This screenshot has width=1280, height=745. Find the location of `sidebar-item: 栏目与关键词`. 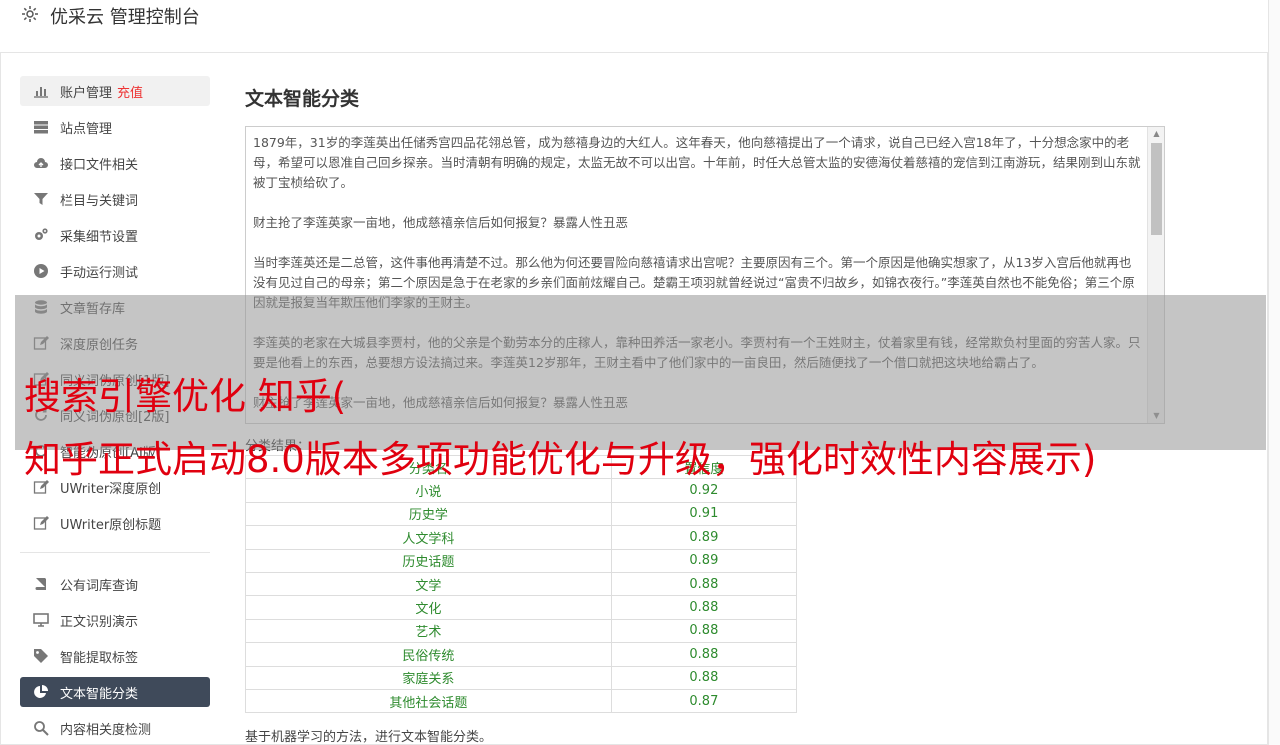

sidebar-item: 栏目与关键词 is located at coordinates (115, 199).